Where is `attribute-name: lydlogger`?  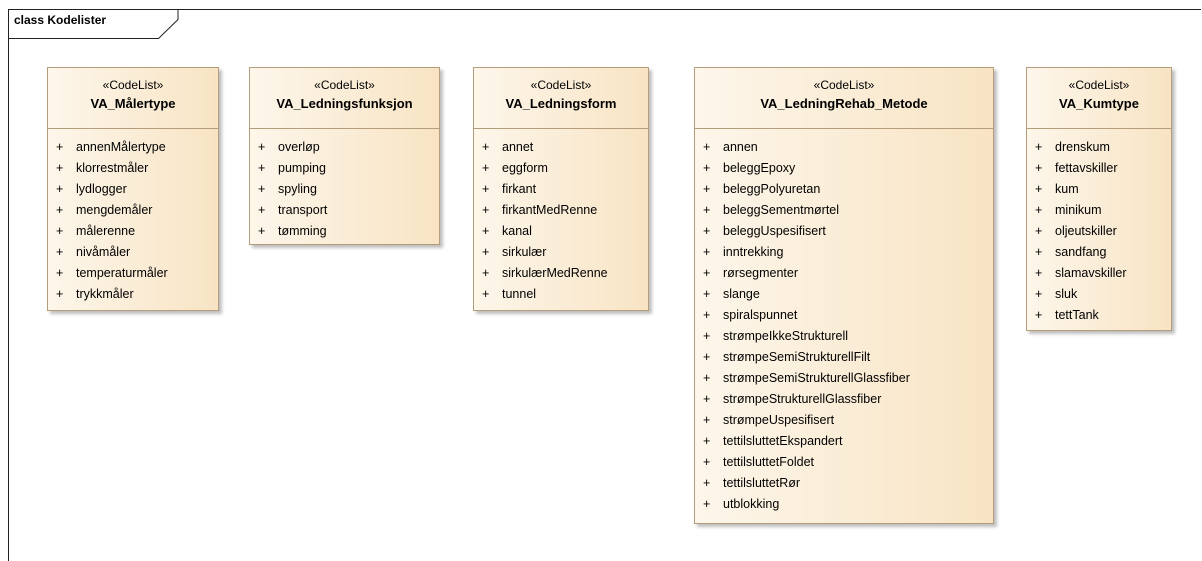 attribute-name: lydlogger is located at coordinates (101, 189).